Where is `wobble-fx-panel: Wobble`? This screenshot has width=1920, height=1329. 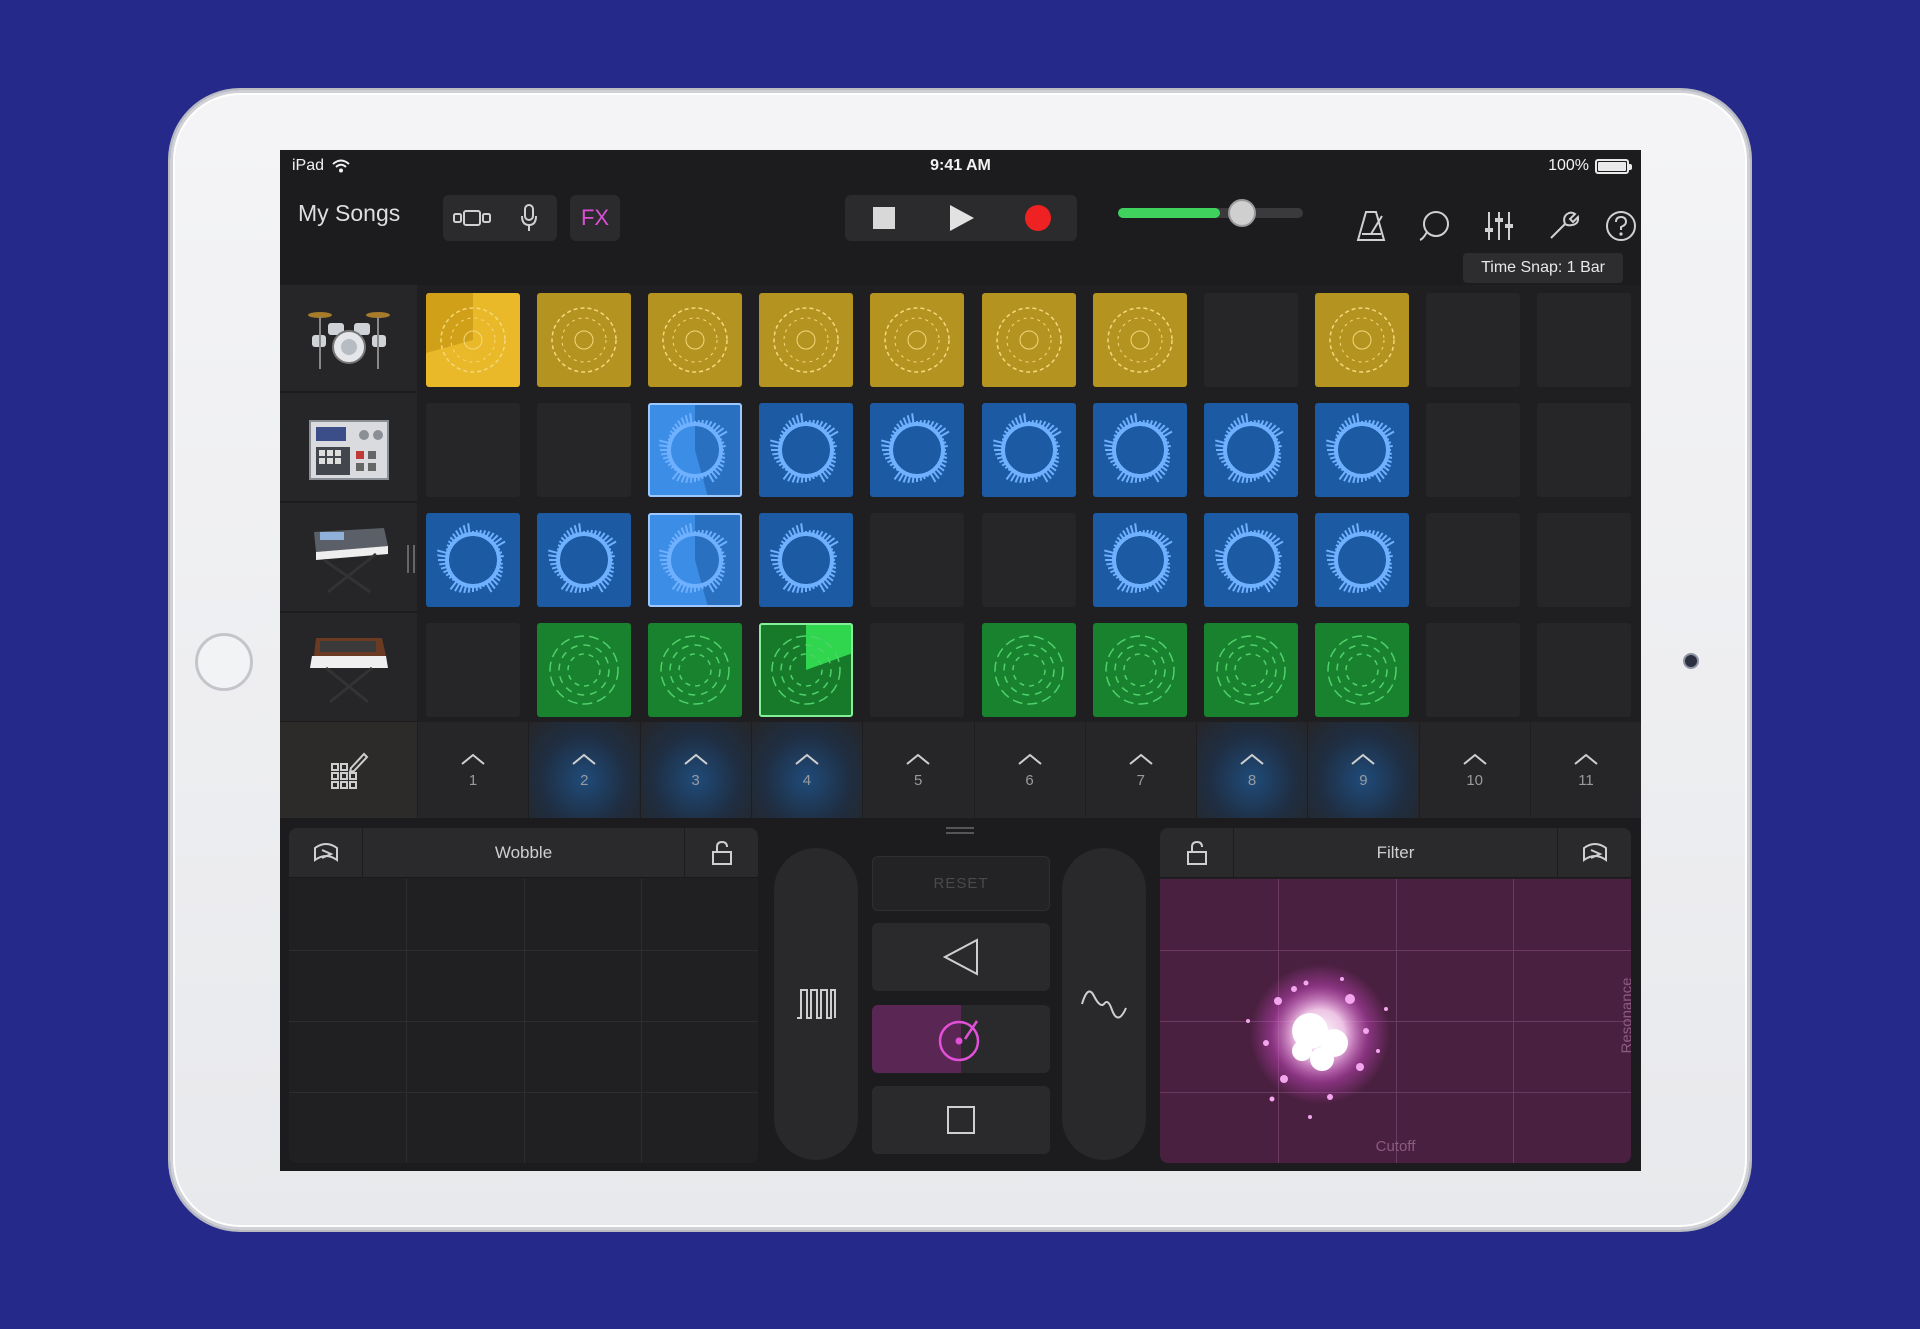 wobble-fx-panel: Wobble is located at coordinates (523, 995).